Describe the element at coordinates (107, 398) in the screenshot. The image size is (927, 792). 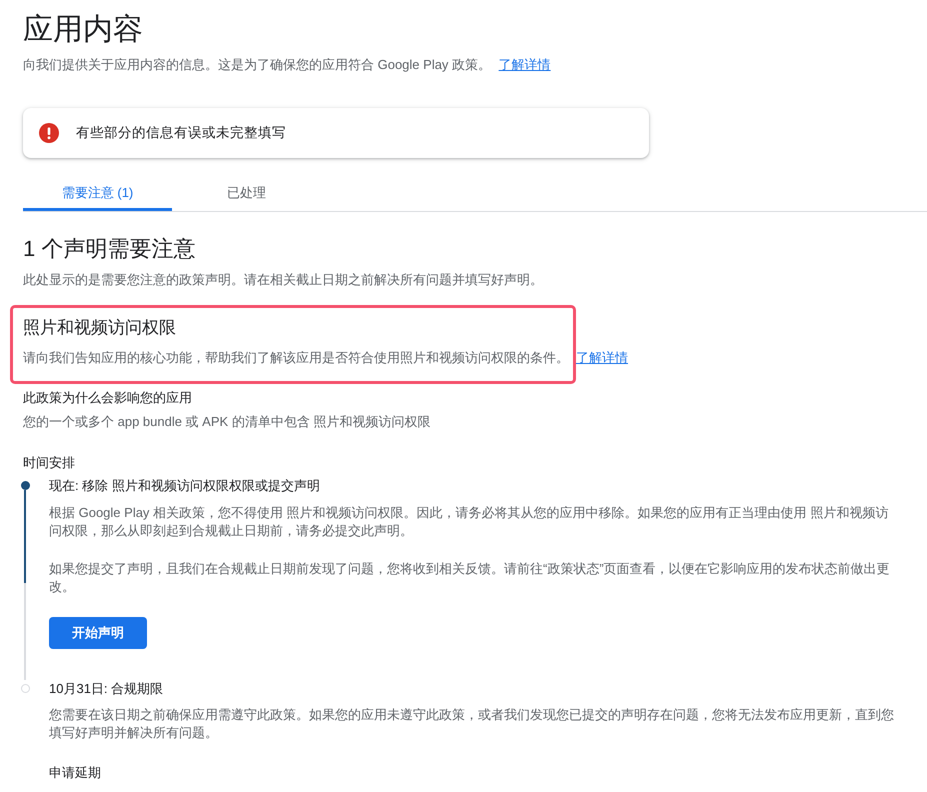
I see `policy-heading: 此政策为什么会影响您的应用` at that location.